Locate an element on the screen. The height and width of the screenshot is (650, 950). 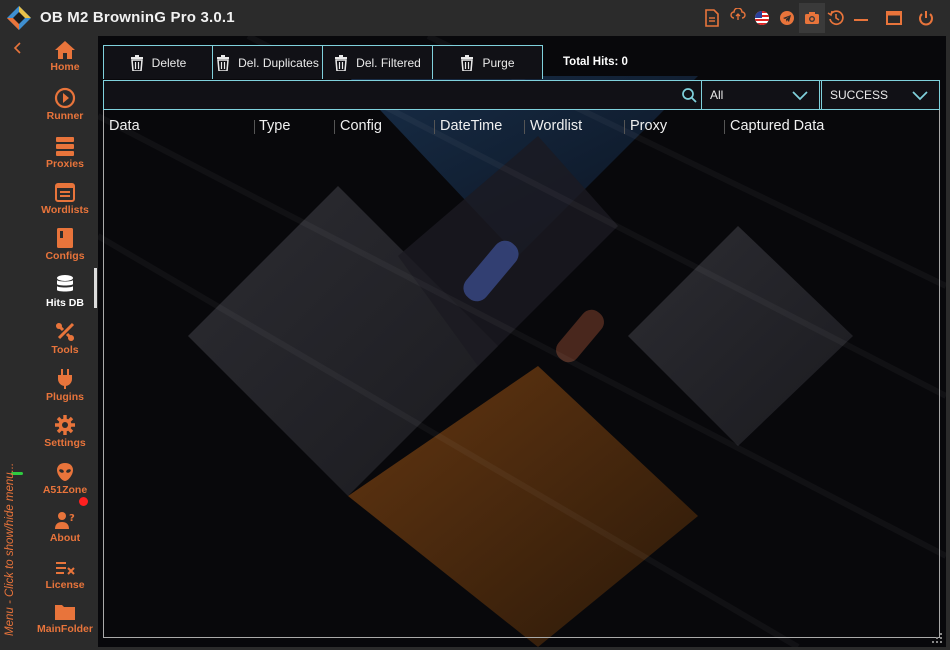
sidebar-item-about: ? About is located at coordinates (65, 529).